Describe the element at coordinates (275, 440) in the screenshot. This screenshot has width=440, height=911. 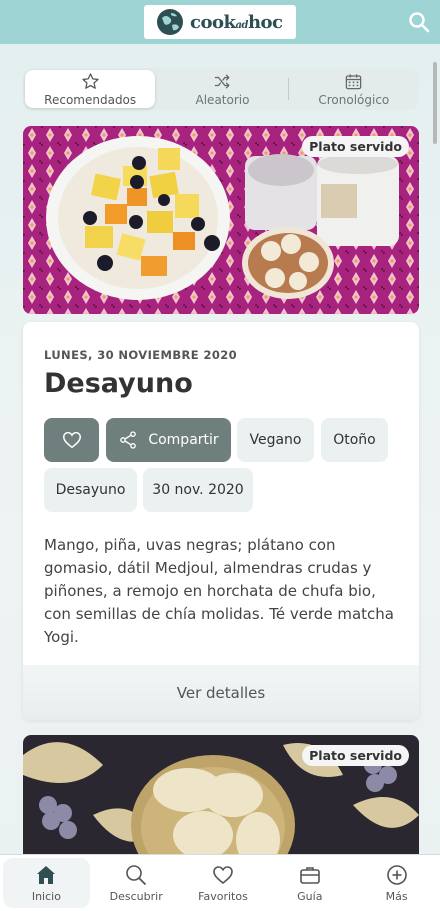
I see `tag-chip: Vegano` at that location.